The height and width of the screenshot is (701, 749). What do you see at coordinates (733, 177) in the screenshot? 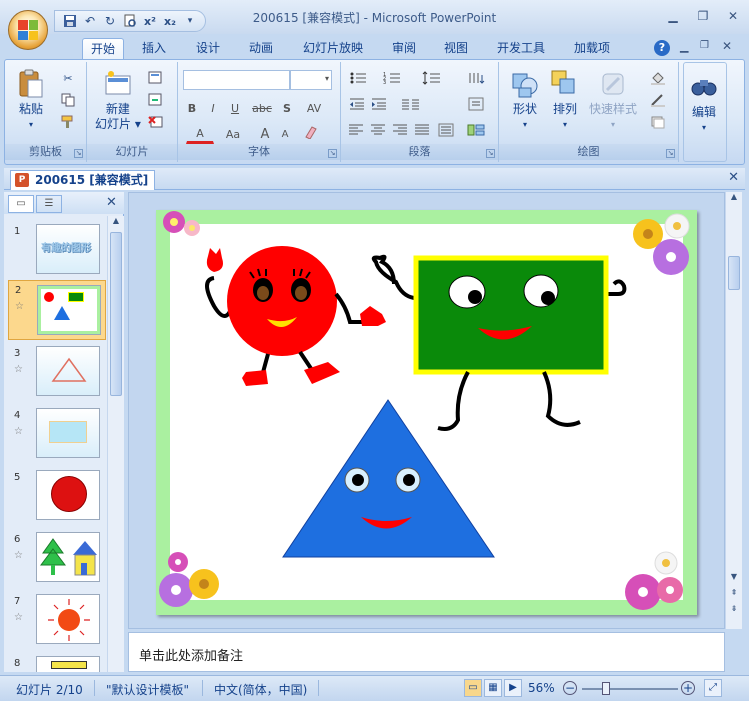
I see `document-close-icon: ✕` at bounding box center [733, 177].